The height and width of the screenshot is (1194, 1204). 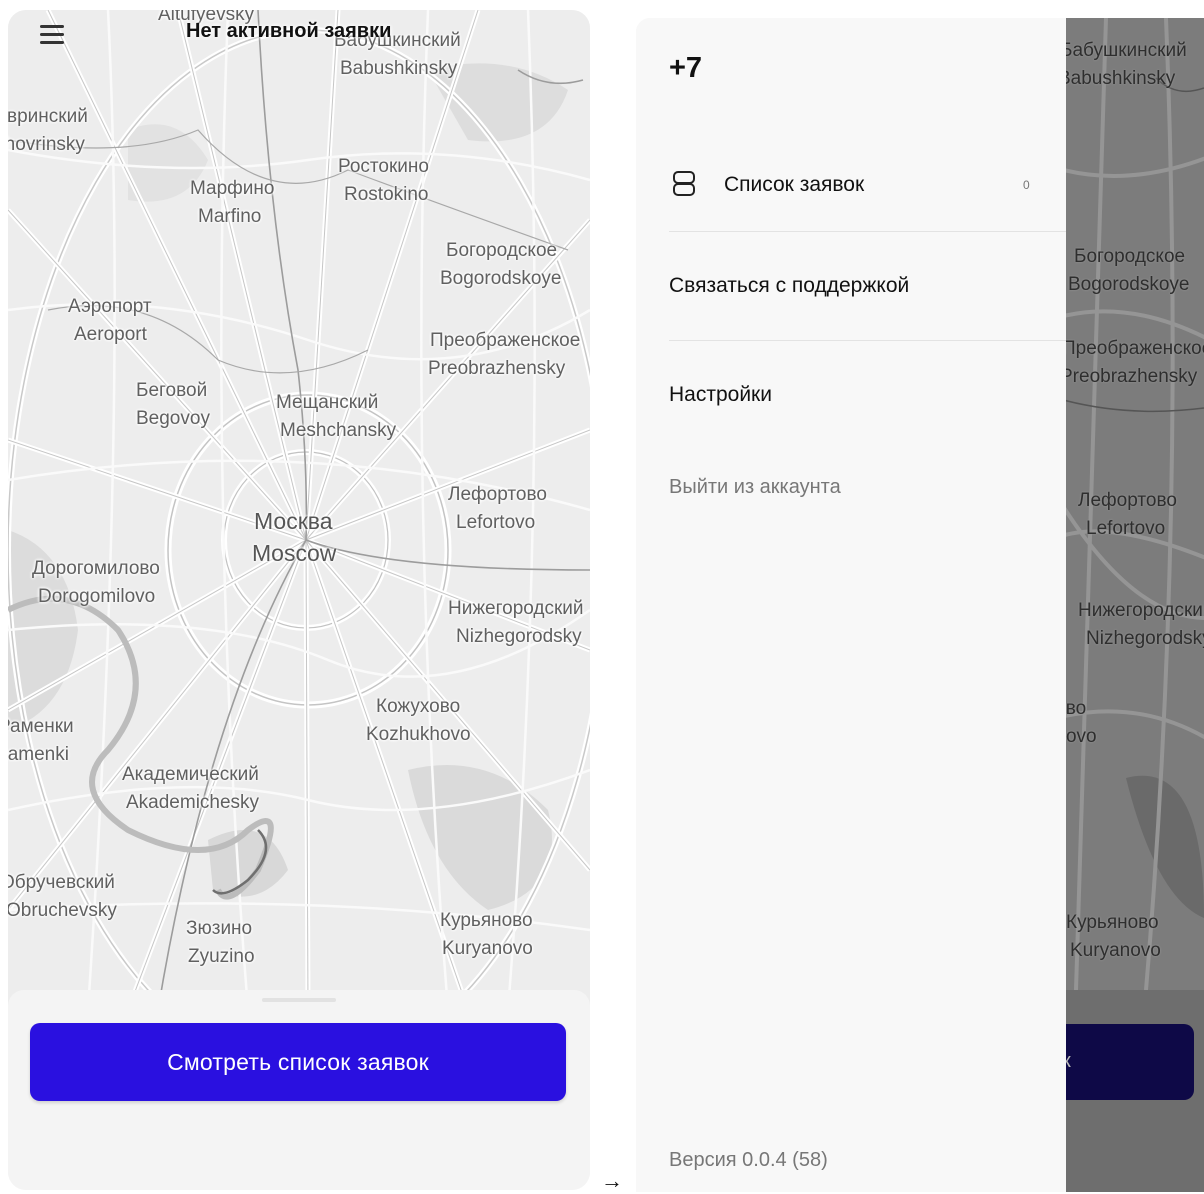 What do you see at coordinates (289, 31) in the screenshot?
I see `page-title: Нет активной заявки` at bounding box center [289, 31].